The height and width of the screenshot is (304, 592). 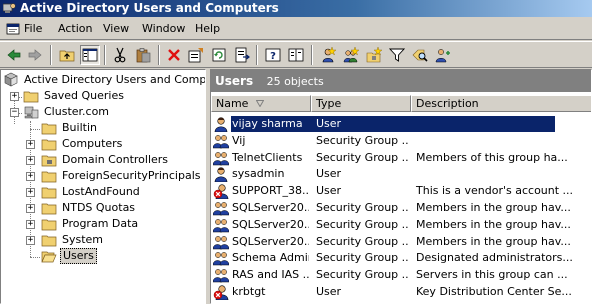 I want to click on properties-icon, so click(x=195, y=55).